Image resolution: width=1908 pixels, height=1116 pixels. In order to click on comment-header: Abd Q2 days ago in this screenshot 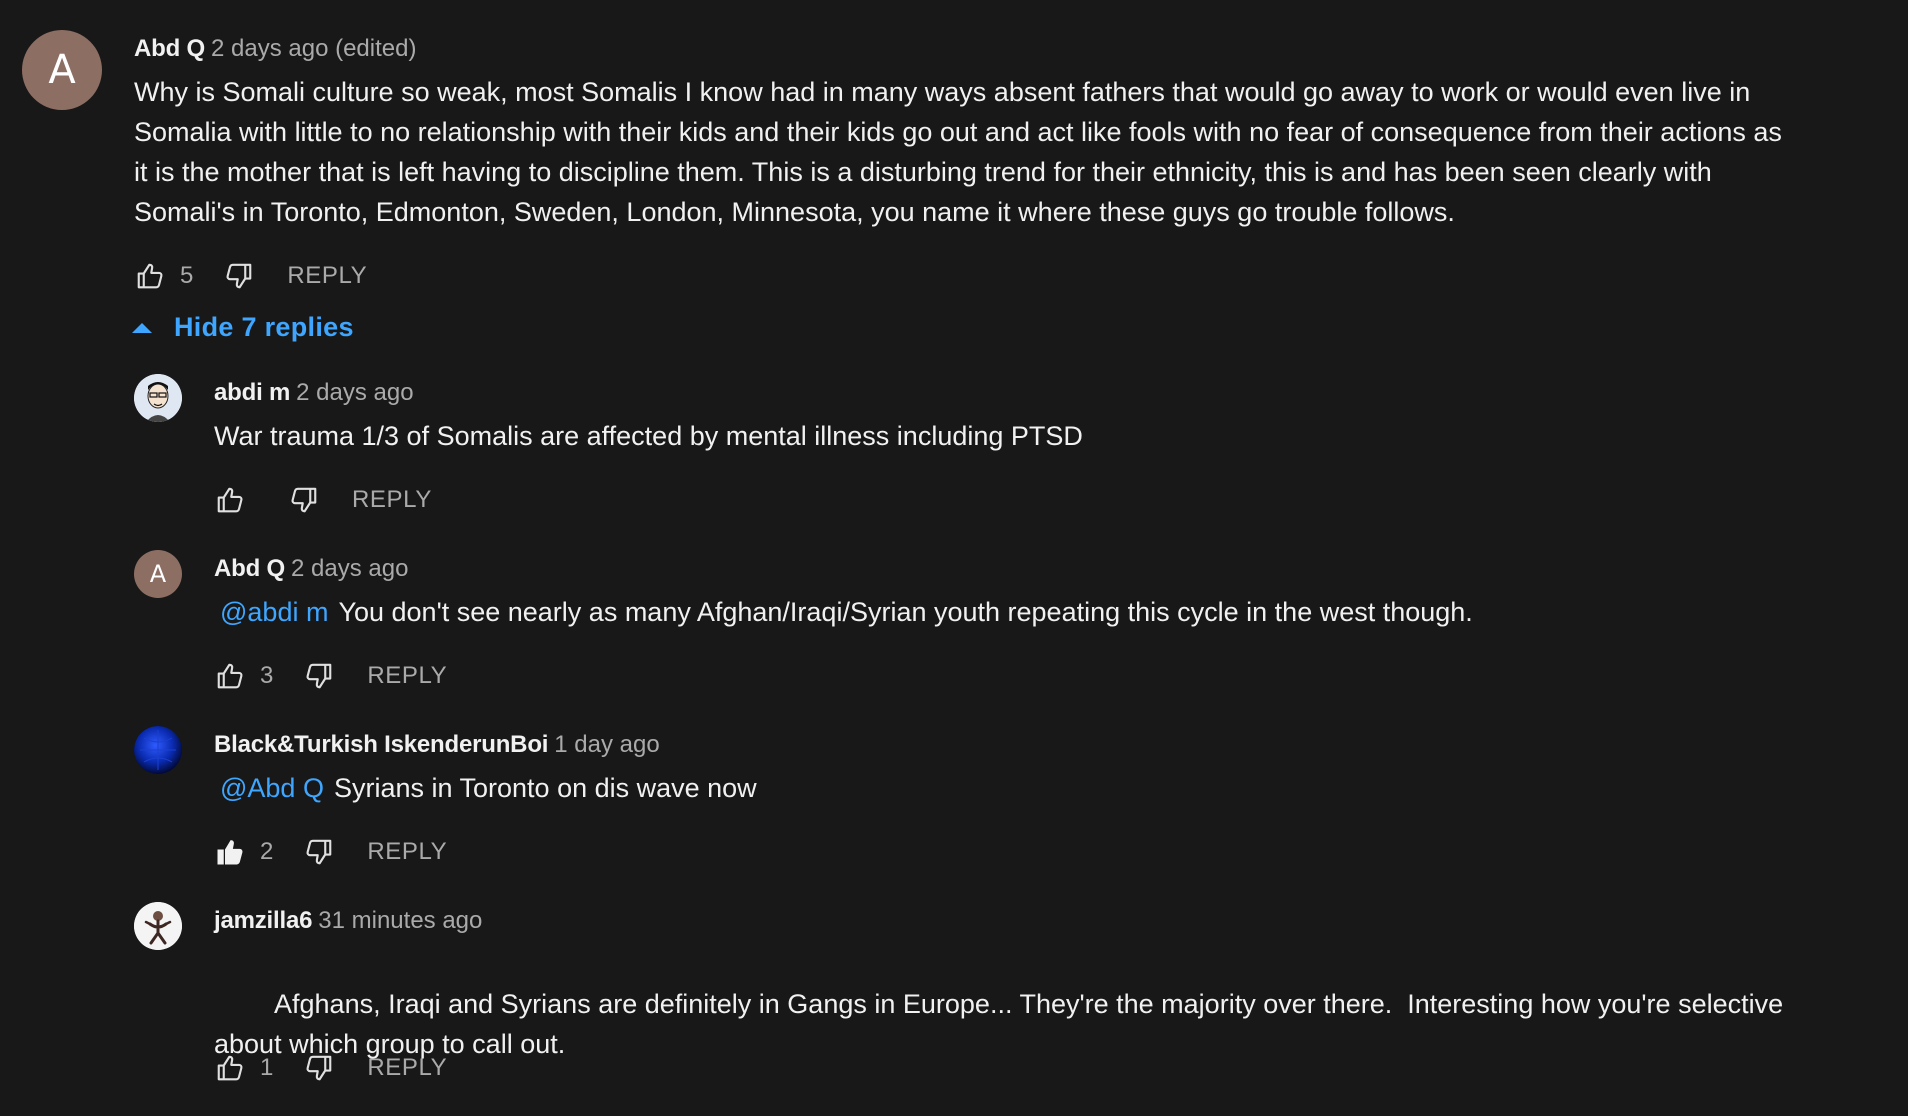, I will do `click(999, 569)`.